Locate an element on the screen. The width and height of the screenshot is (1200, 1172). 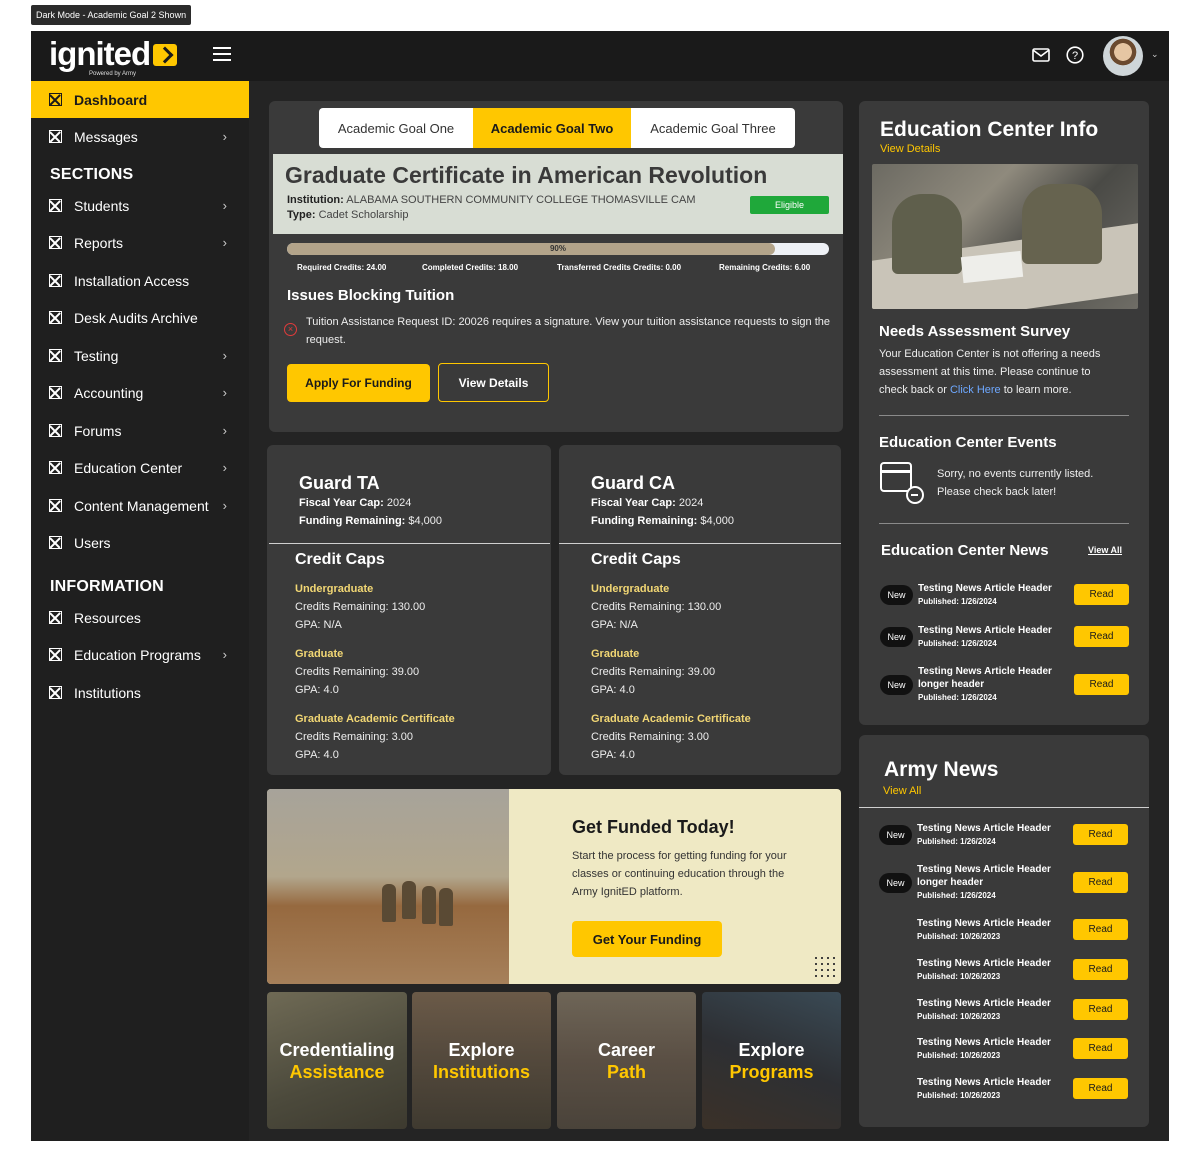
status-badge: Eligible is located at coordinates (789, 205).